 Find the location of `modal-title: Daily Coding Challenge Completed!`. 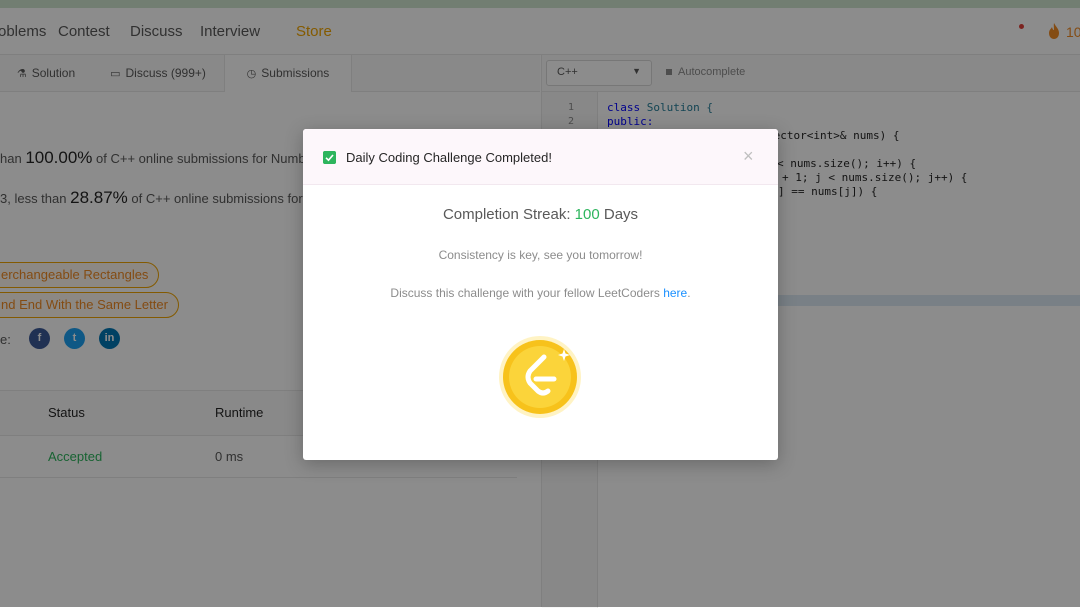

modal-title: Daily Coding Challenge Completed! is located at coordinates (449, 157).